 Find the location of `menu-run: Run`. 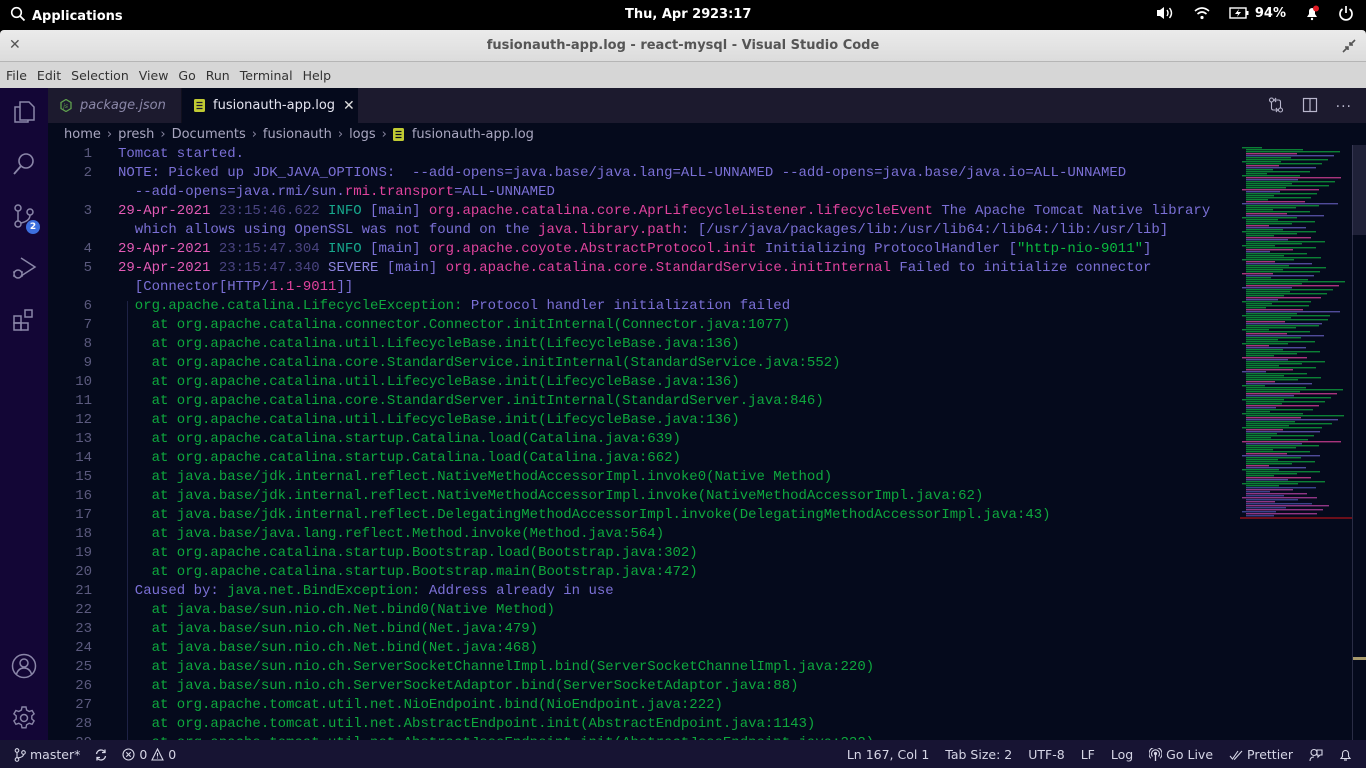

menu-run: Run is located at coordinates (218, 75).